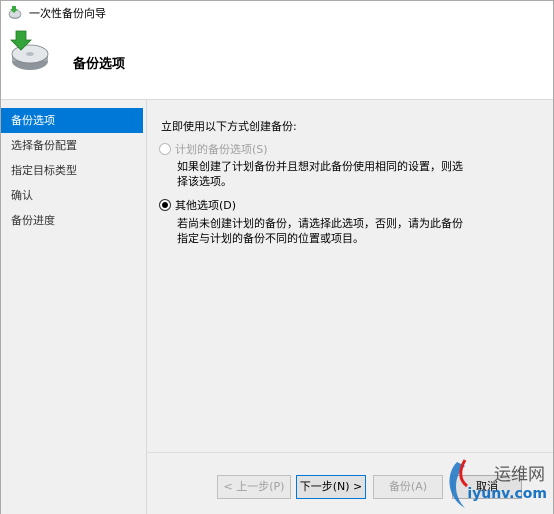 This screenshot has width=554, height=514. I want to click on next-button: 下一步(N) >, so click(331, 487).